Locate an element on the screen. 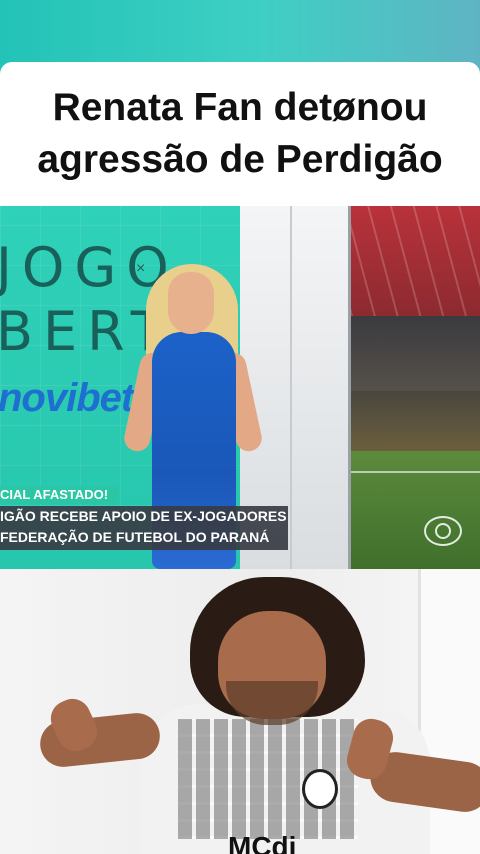 This screenshot has height=854, width=480. sponsor-logo: novibet is located at coordinates (67, 398).